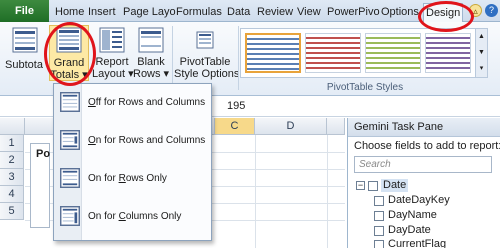  What do you see at coordinates (151, 62) in the screenshot?
I see `blank-rows-label-line1: Blank` at bounding box center [151, 62].